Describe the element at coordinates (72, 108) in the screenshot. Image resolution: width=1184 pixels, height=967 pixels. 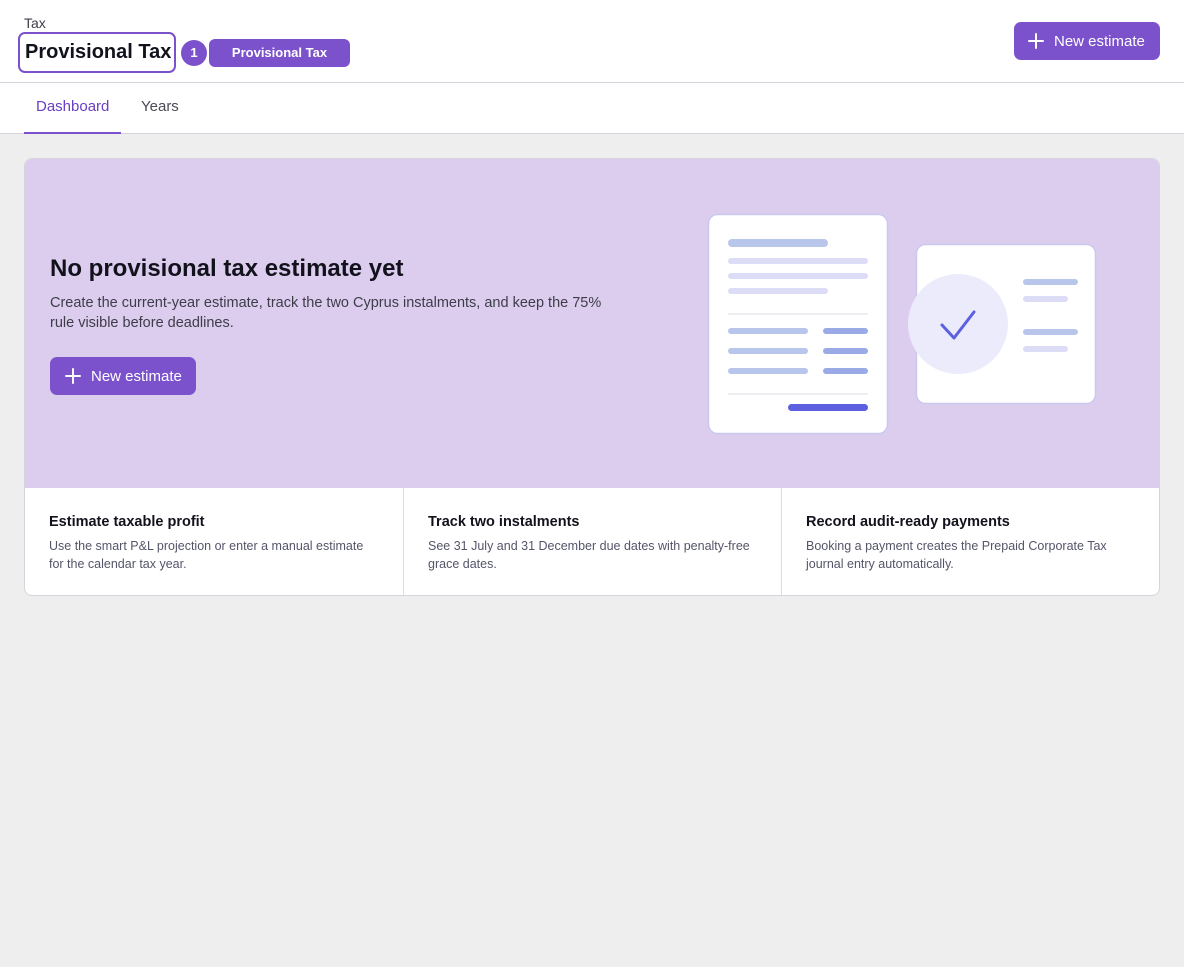
I see `tab-dashboard: Dashboard` at that location.